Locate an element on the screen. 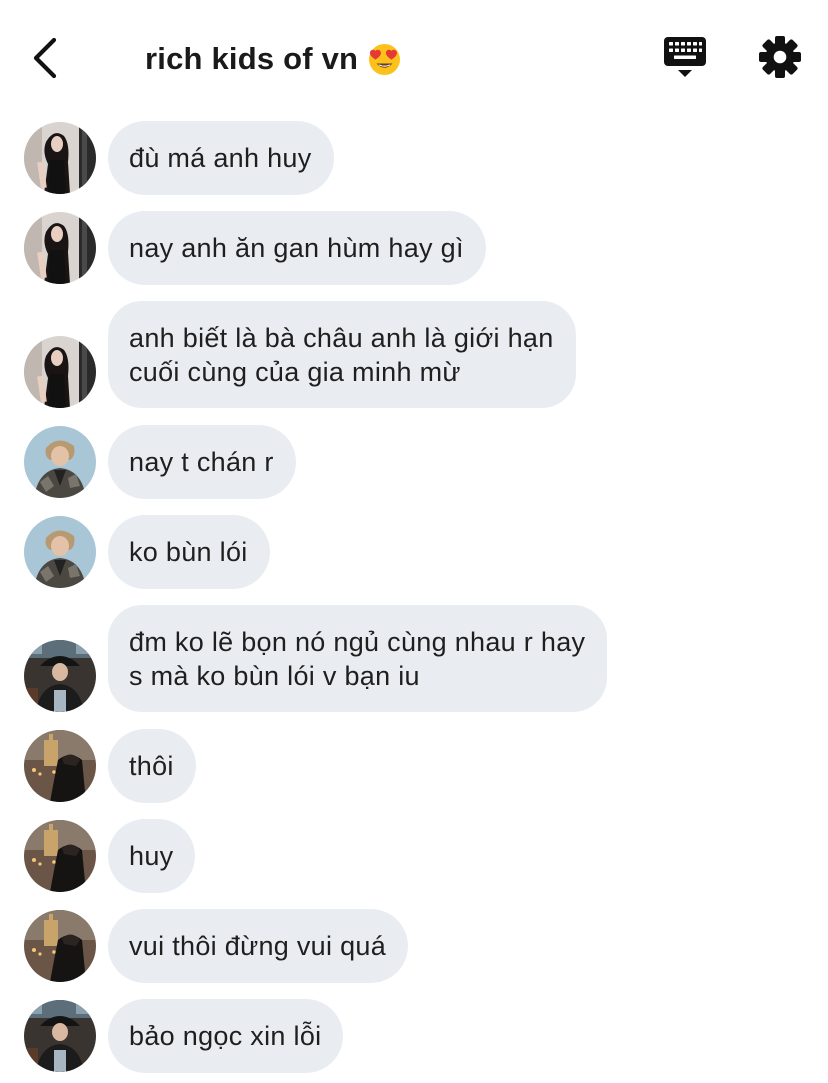 Image resolution: width=828 pixels, height=1083 pixels. message-bubble: ko bùn lói is located at coordinates (189, 552).